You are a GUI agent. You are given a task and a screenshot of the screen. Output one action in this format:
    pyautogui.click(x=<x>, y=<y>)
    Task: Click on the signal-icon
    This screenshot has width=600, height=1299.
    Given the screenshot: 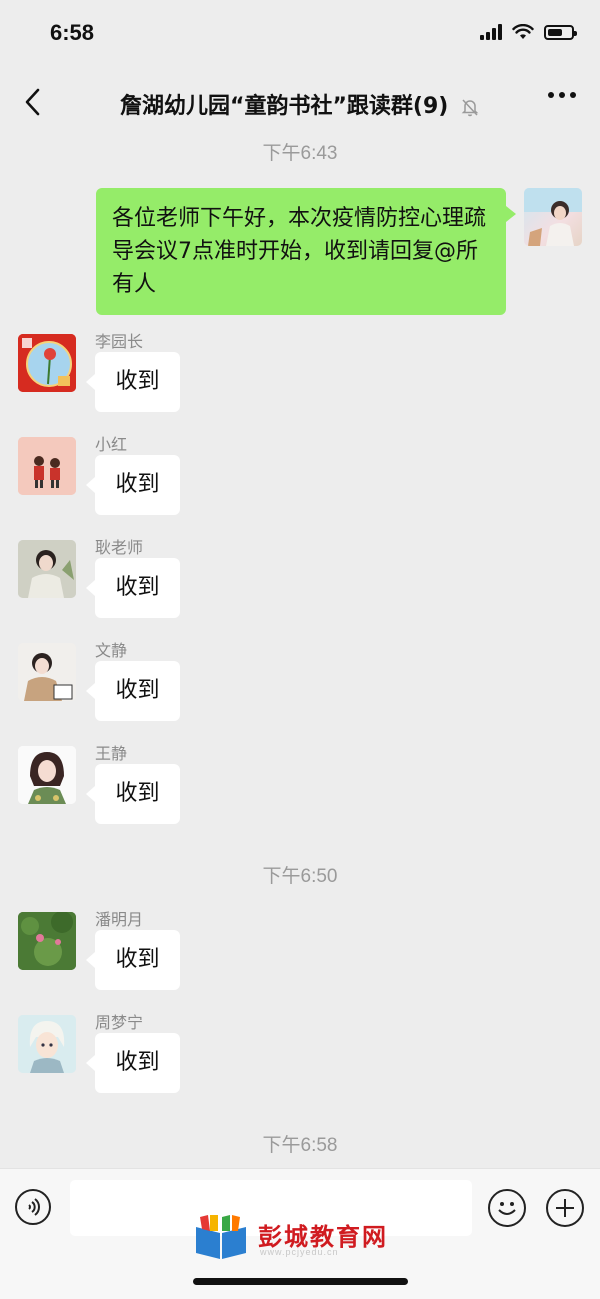 What is the action you would take?
    pyautogui.click(x=491, y=32)
    